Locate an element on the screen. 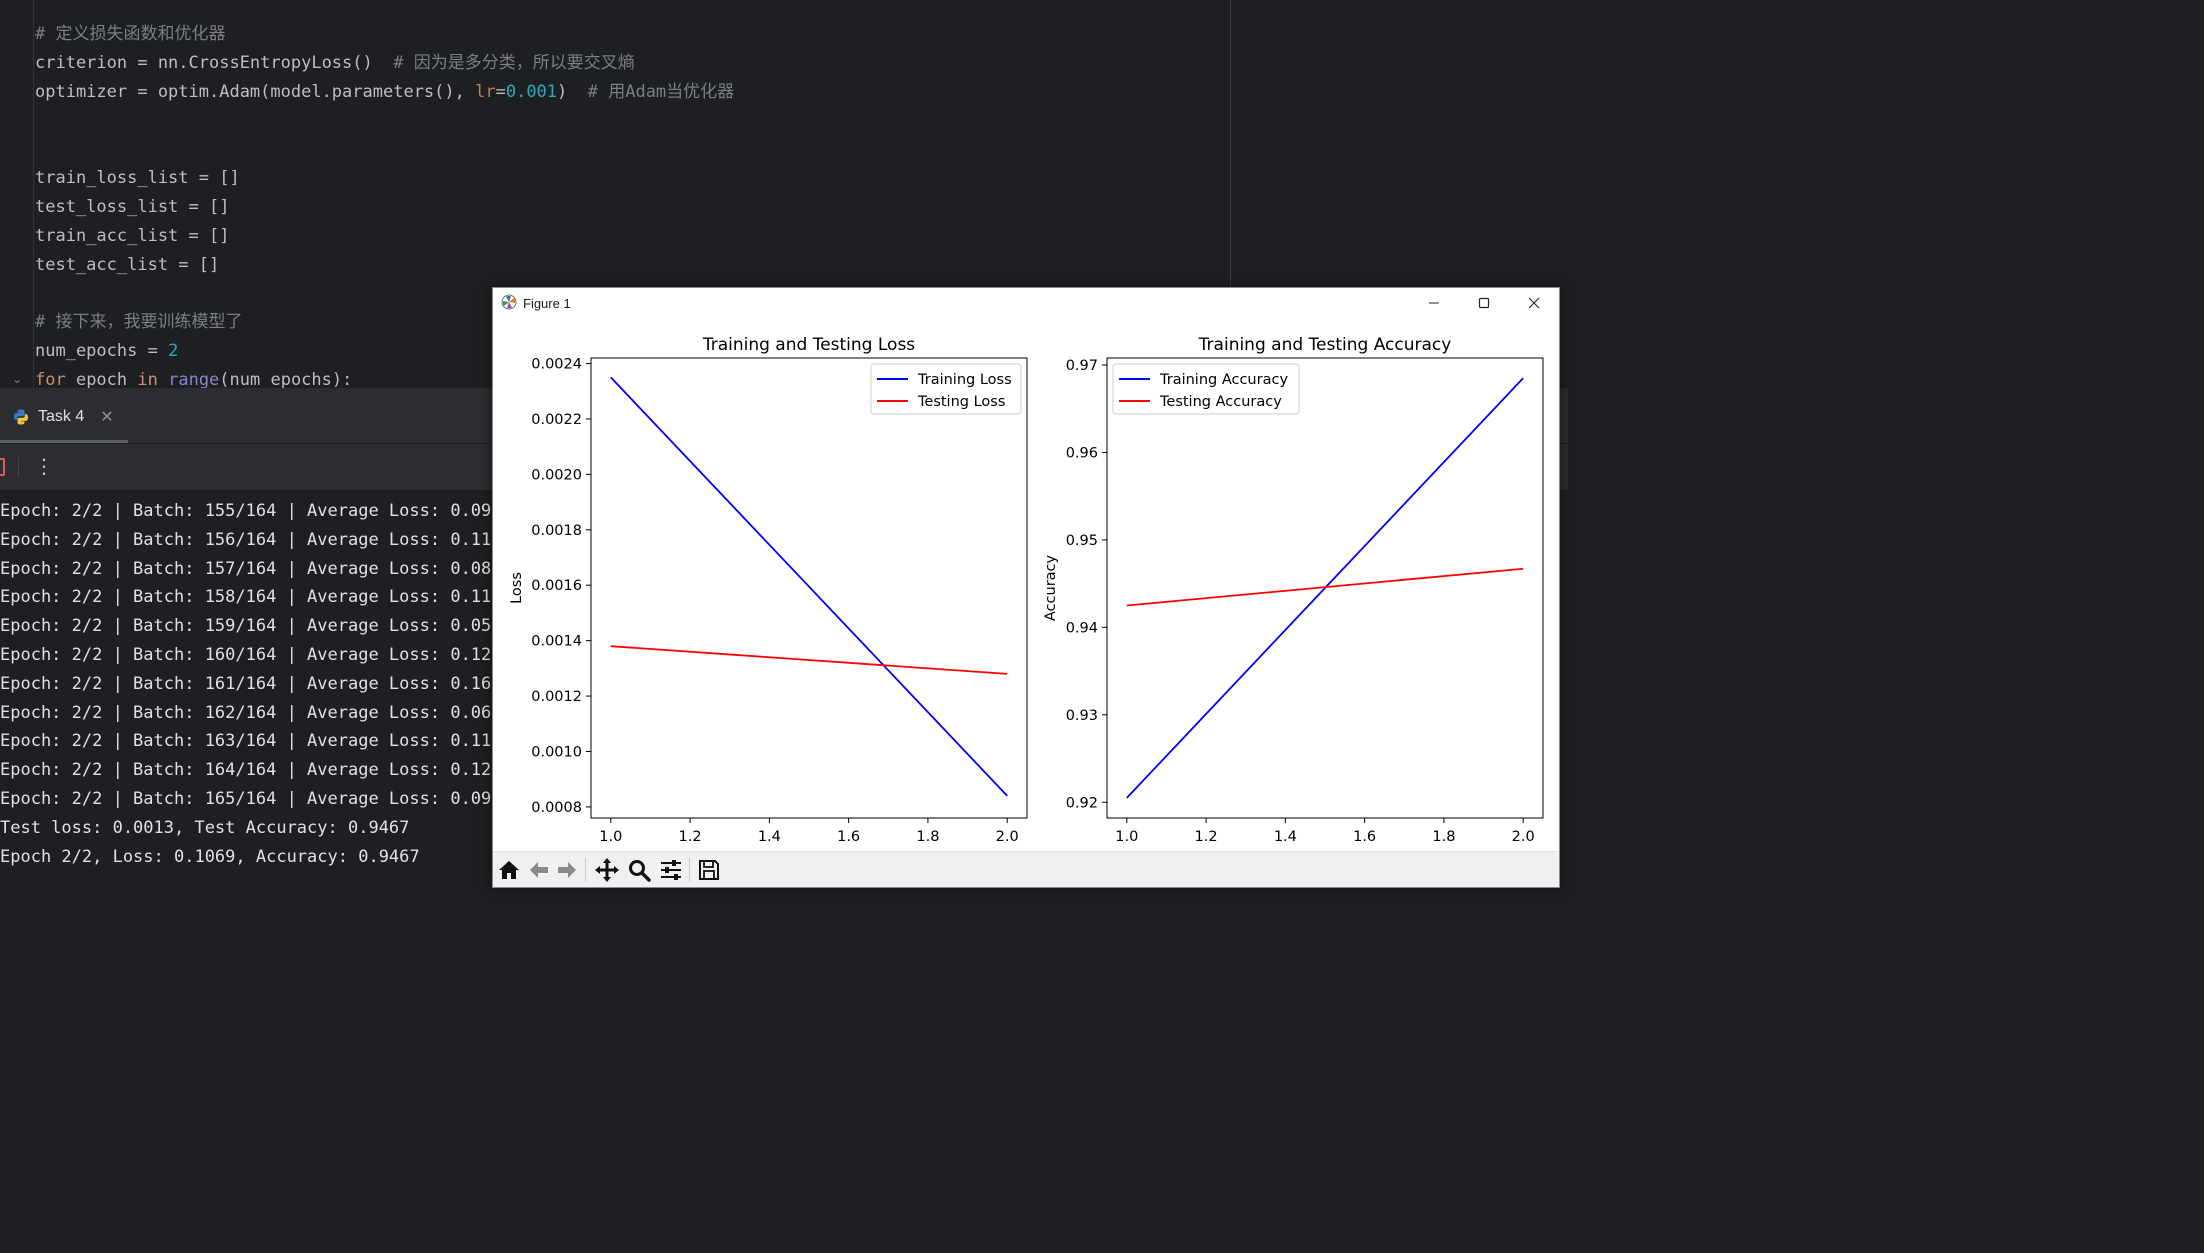 This screenshot has width=2204, height=1253. code-line-8: # 接下来，我要训练模型了 is located at coordinates (138, 322).